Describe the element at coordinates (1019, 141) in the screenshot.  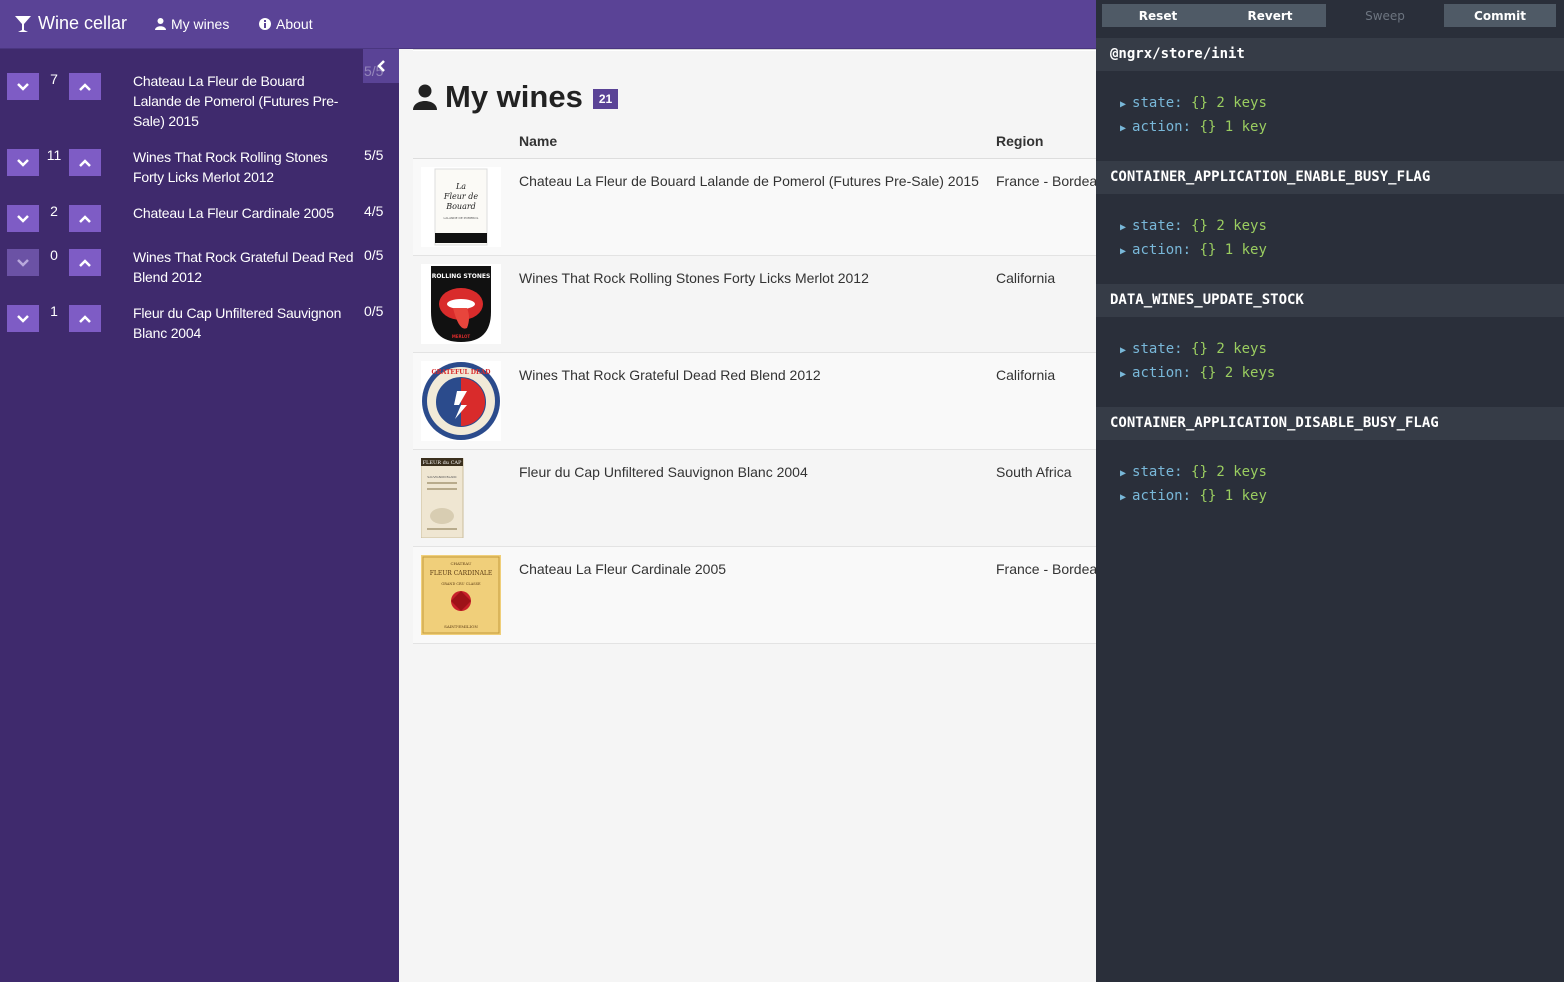
I see `column-header-region: Region` at that location.